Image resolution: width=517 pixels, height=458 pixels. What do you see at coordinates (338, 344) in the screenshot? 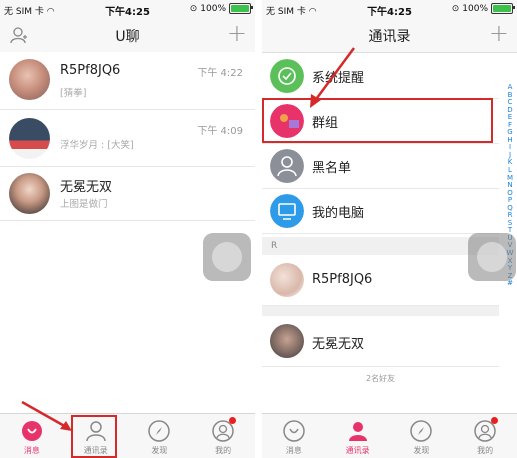
I see `contact-name: 无冕无双` at bounding box center [338, 344].